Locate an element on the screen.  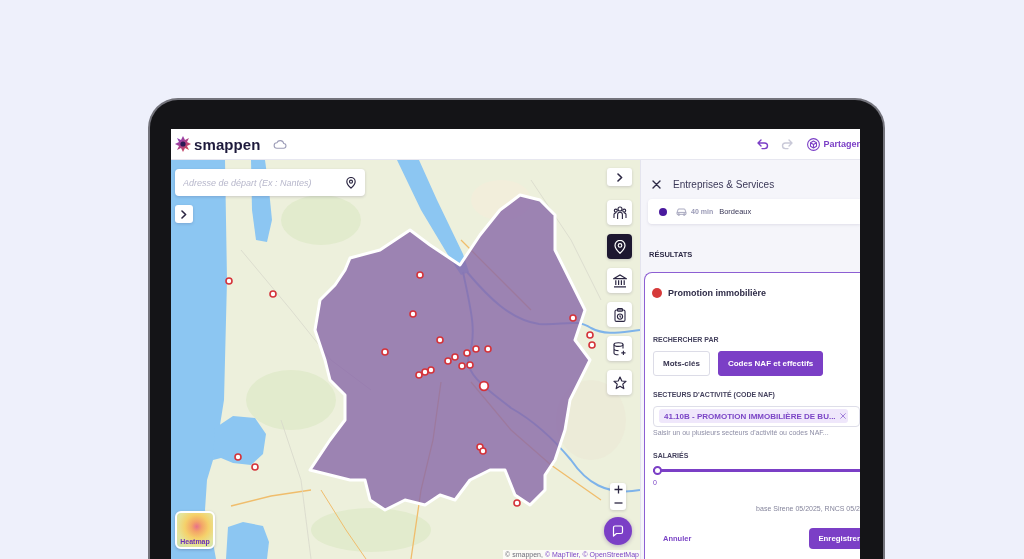
data-tool-button is located at coordinates (619, 348).